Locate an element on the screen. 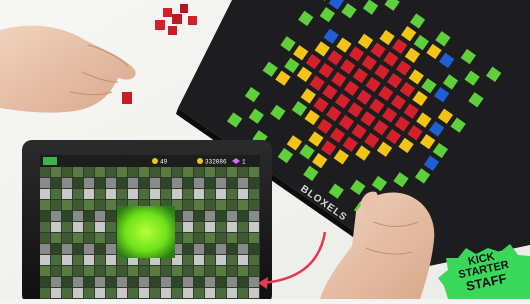  coin-icon is located at coordinates (155, 161).